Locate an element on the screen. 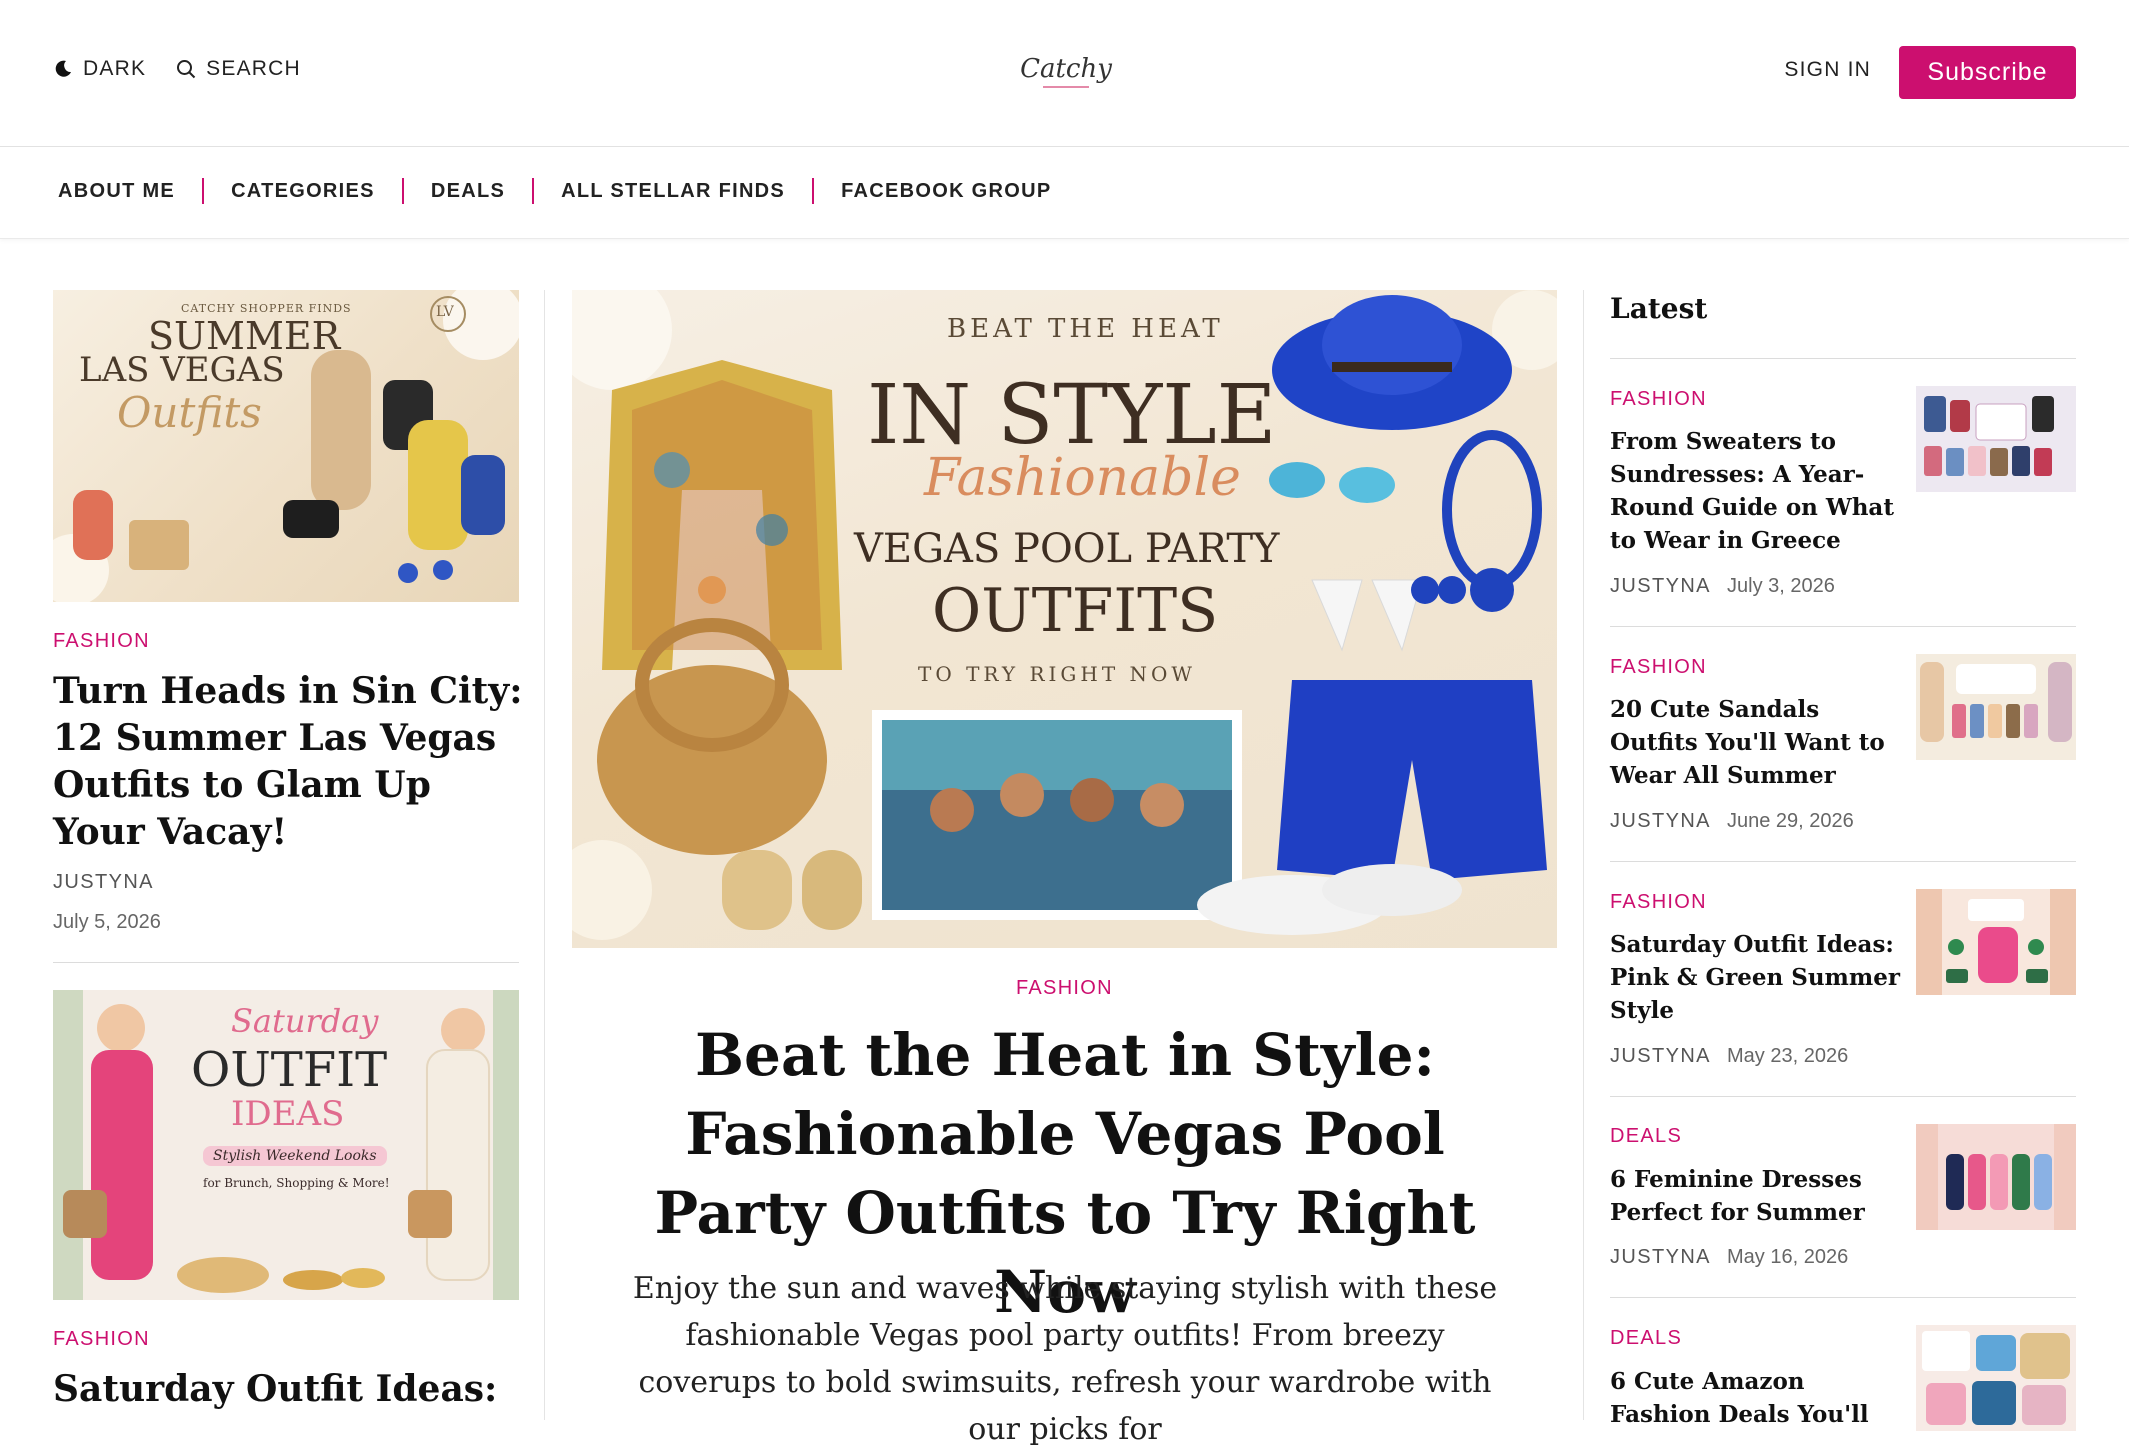  sidebar-item-title: 6 Cute Amazon Fashion Deals You'll is located at coordinates (1755, 1398).